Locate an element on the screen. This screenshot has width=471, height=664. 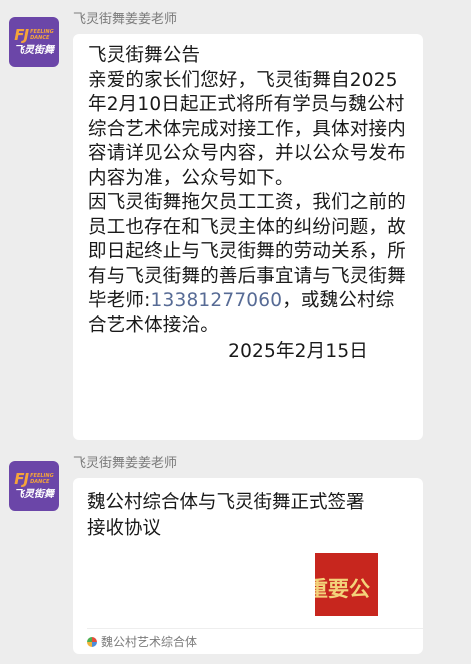
announcement-date: 2025年2月15日 is located at coordinates (298, 351).